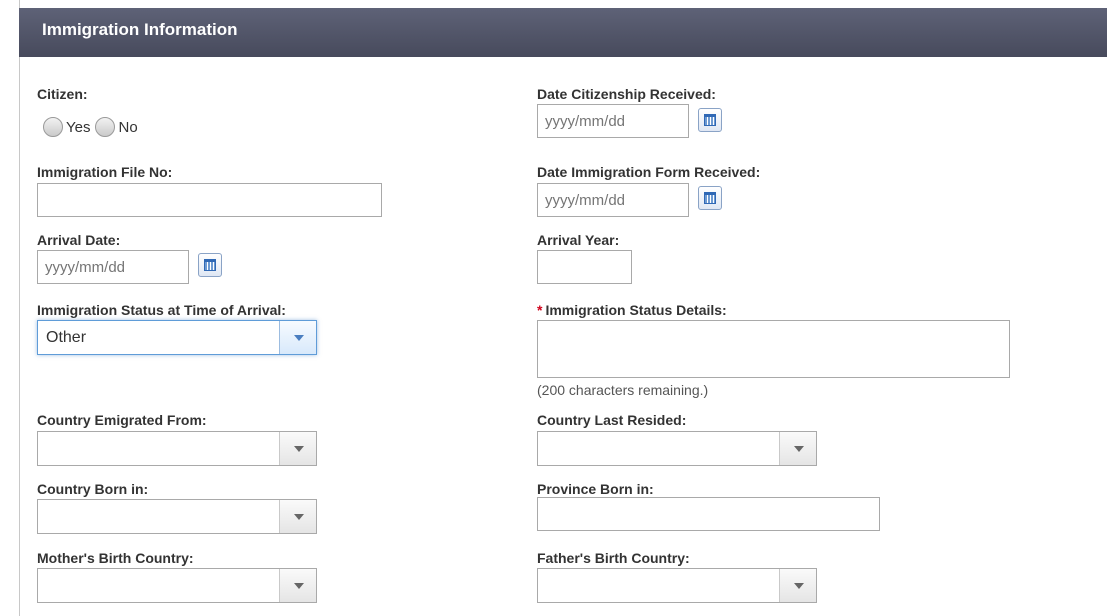 The width and height of the screenshot is (1107, 616). I want to click on immigration-status-arrival-select: Other, so click(177, 337).